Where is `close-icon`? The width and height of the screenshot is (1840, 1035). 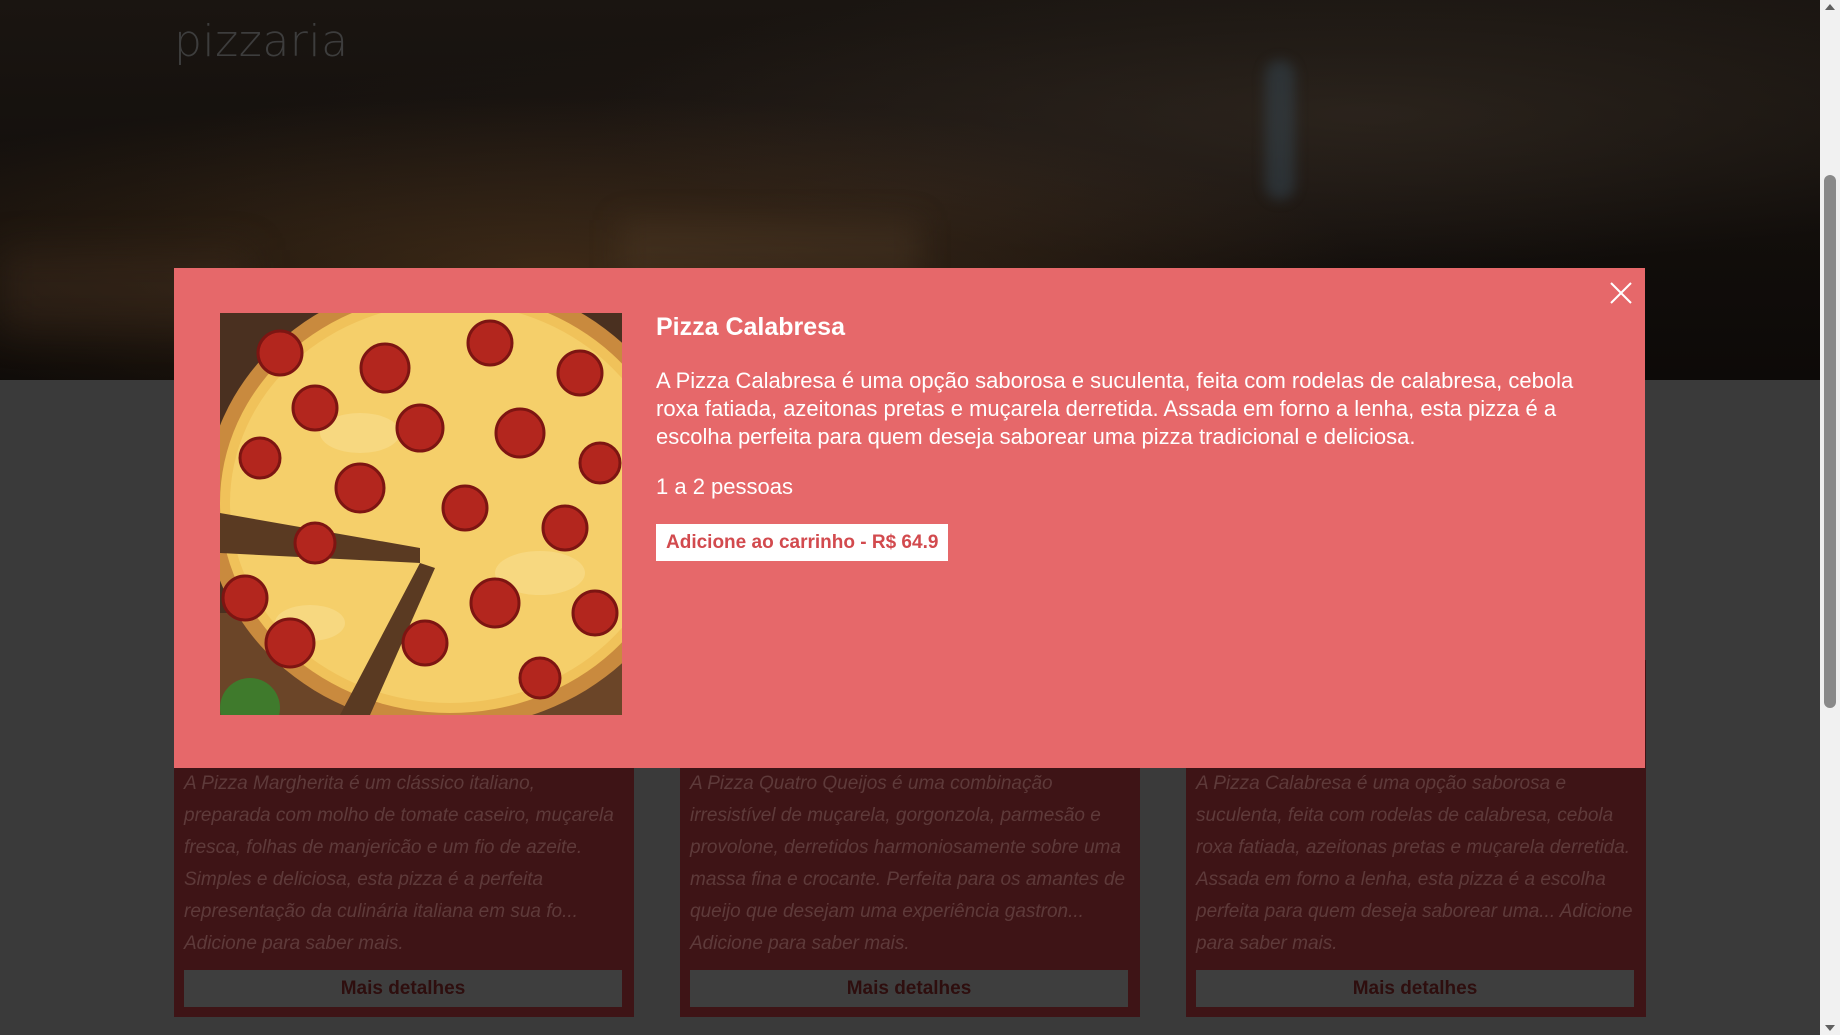 close-icon is located at coordinates (1621, 293).